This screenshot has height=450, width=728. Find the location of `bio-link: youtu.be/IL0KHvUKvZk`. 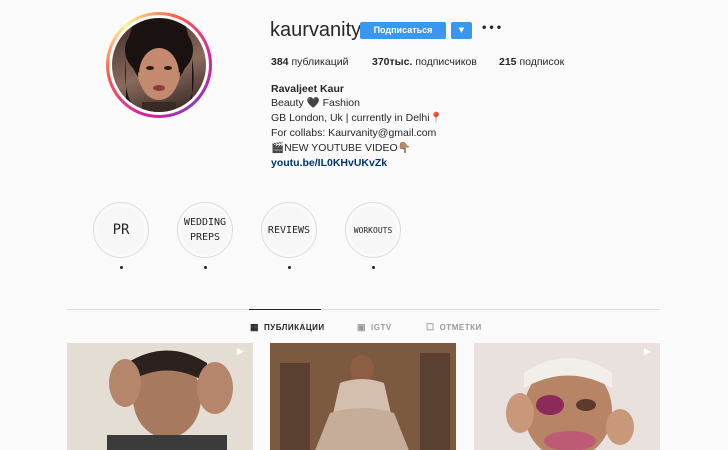

bio-link: youtu.be/IL0KHvUKvZk is located at coordinates (329, 163).